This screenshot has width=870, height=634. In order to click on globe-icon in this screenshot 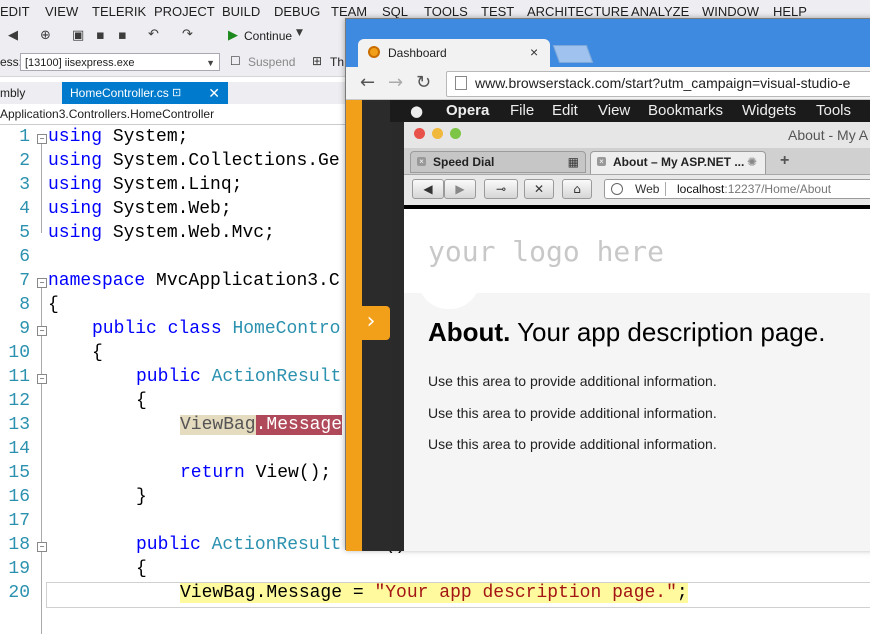, I will do `click(617, 189)`.